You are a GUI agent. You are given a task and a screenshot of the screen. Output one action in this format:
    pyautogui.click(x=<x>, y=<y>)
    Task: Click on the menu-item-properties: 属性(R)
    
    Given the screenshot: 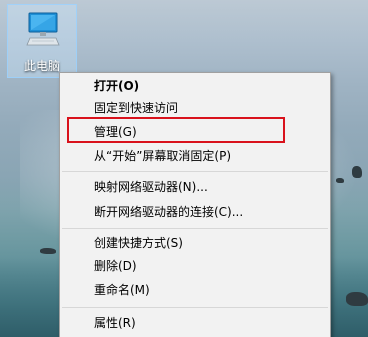 What is the action you would take?
    pyautogui.click(x=115, y=323)
    